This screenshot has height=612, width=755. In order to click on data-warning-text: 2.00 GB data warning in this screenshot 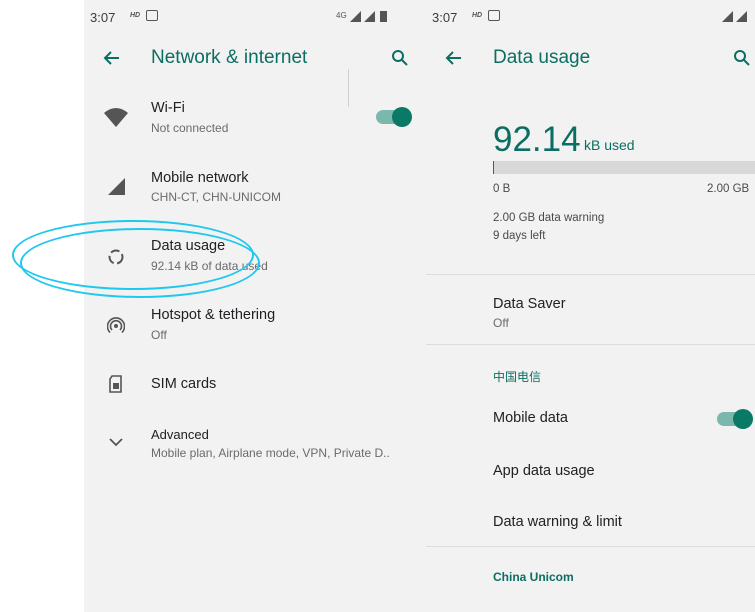, I will do `click(549, 218)`.